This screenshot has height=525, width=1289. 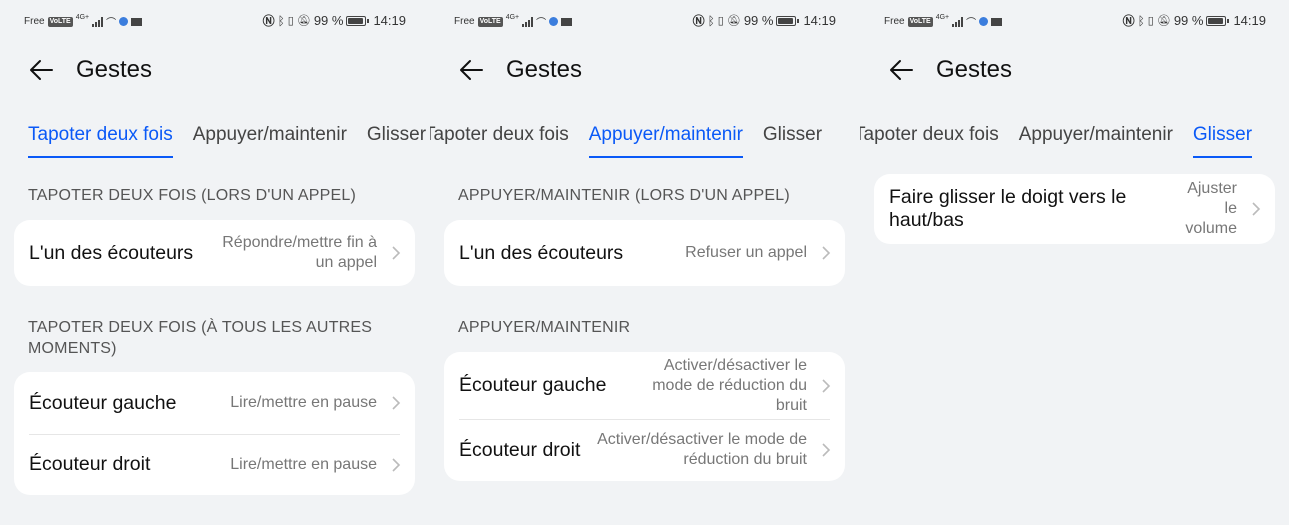 I want to click on setting-value: Refuser un appel, so click(x=746, y=252).